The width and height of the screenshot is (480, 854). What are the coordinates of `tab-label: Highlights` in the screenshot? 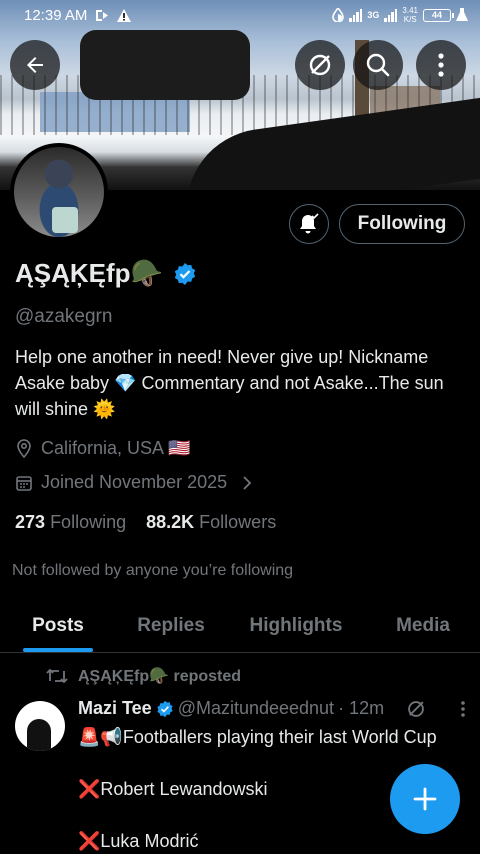 It's located at (296, 625).